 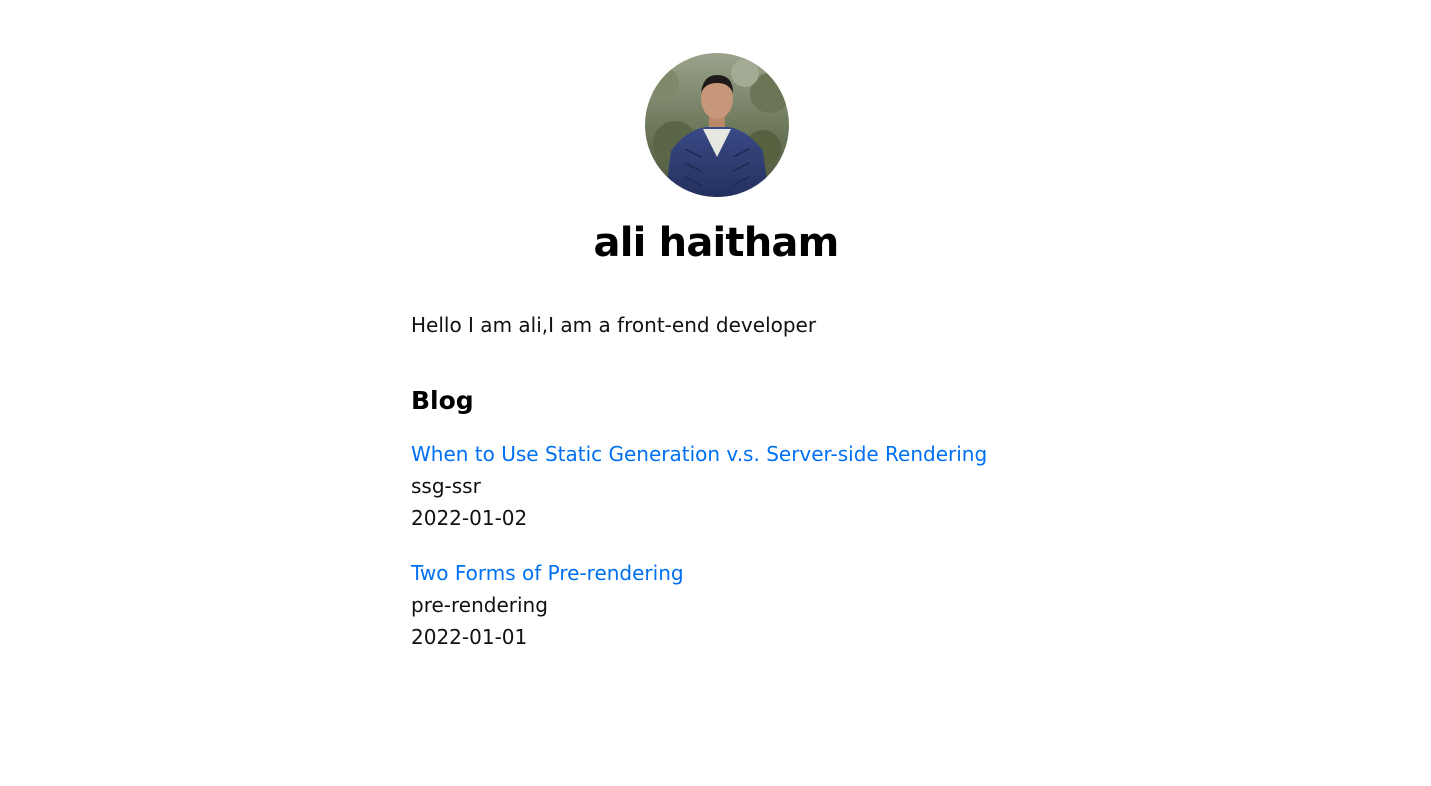 I want to click on profile-avatar, so click(x=717, y=125).